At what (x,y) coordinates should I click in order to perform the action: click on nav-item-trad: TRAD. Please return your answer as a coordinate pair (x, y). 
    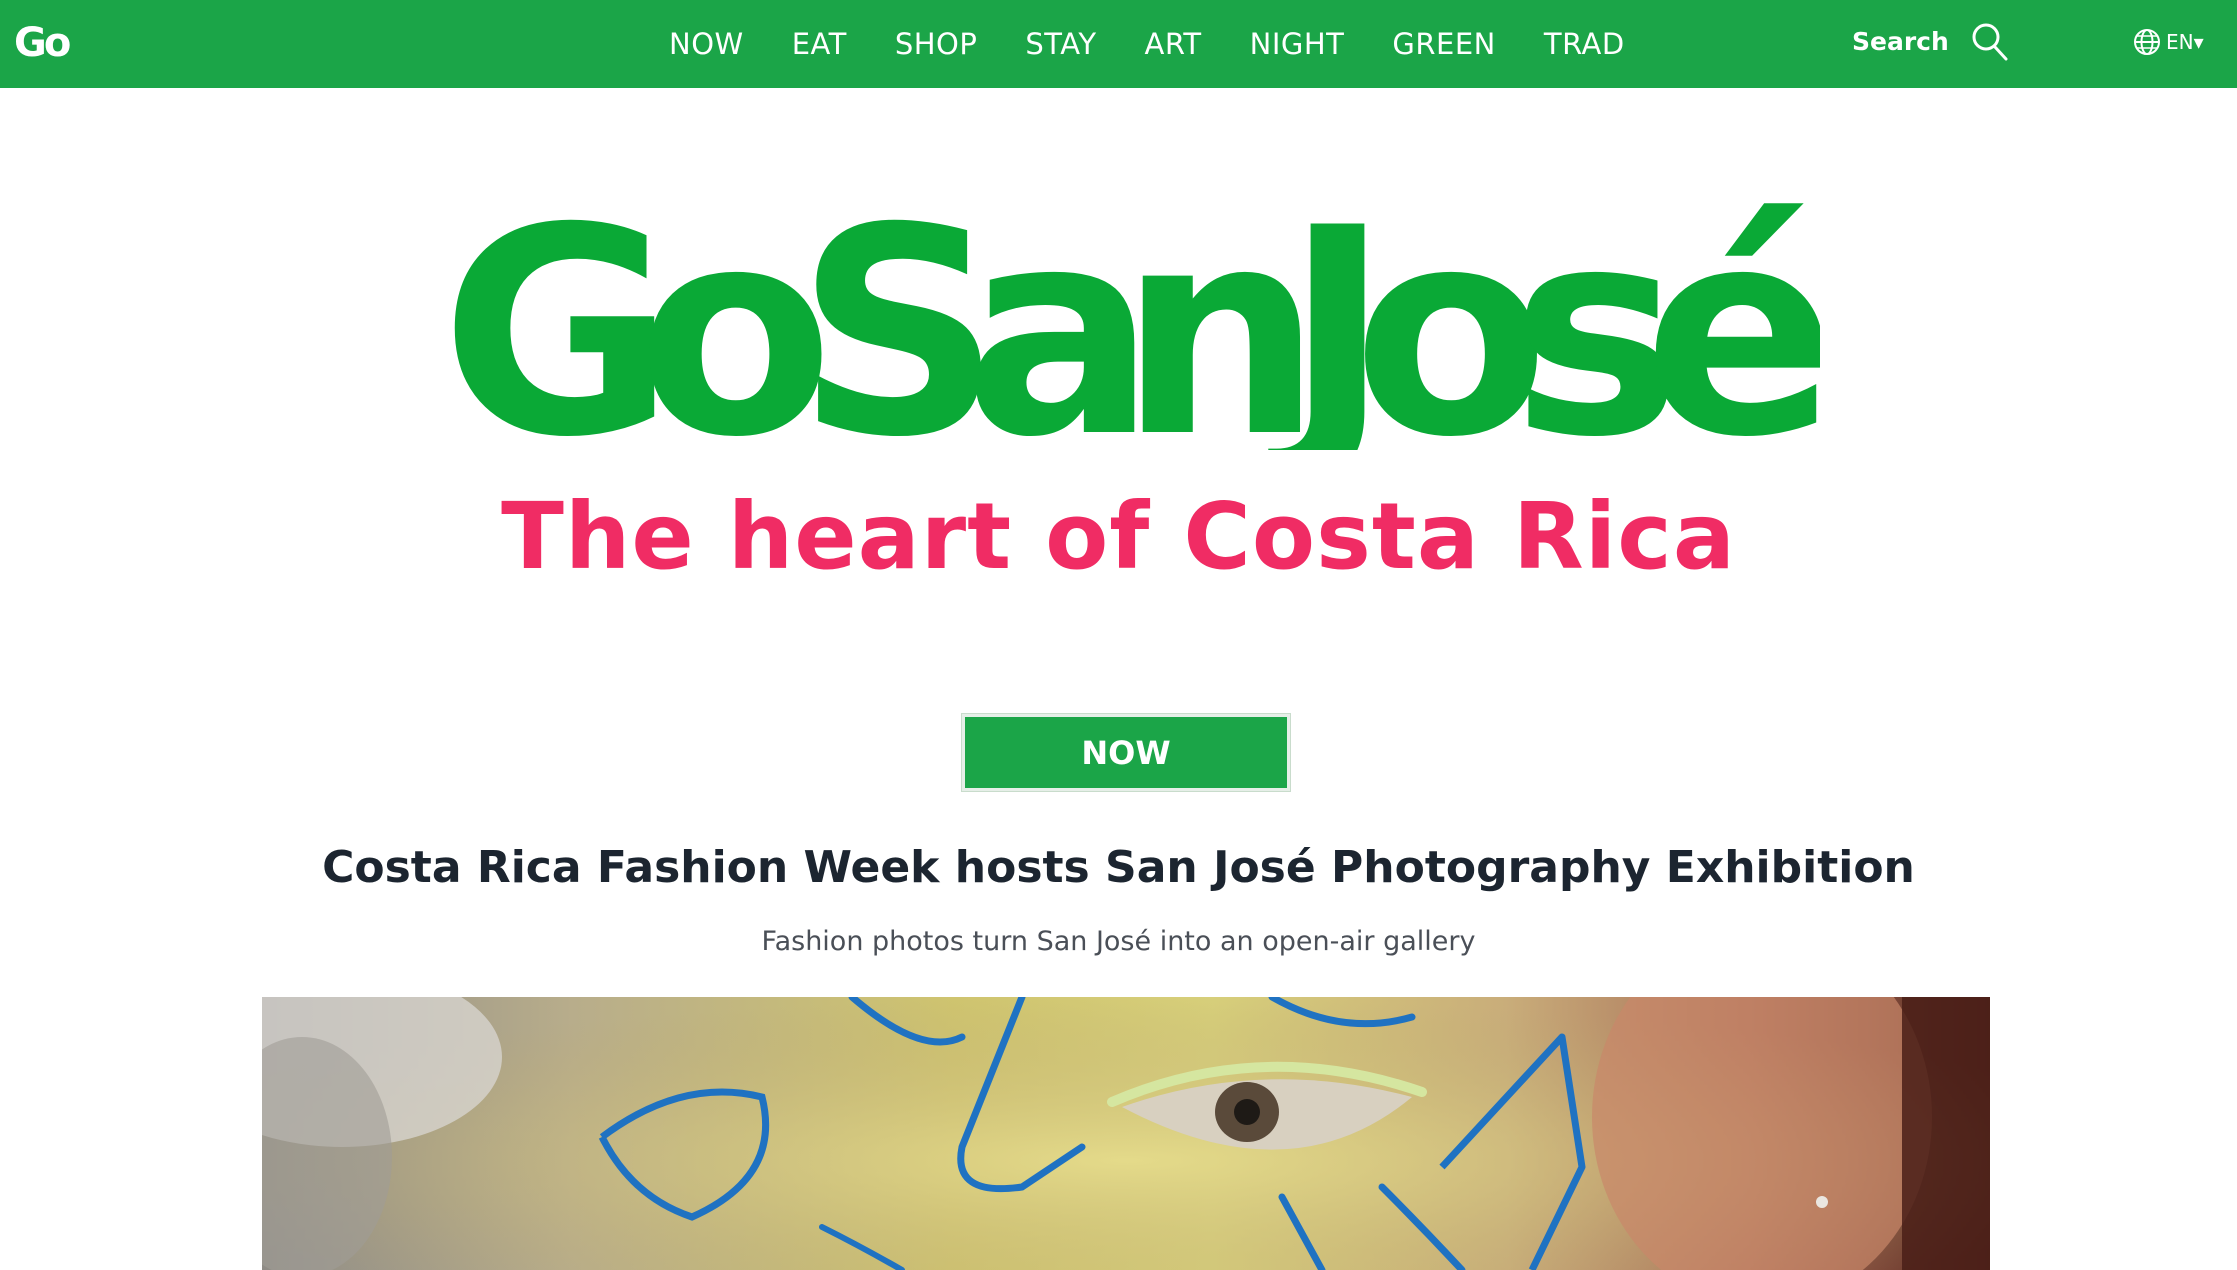
    Looking at the image, I should click on (1584, 44).